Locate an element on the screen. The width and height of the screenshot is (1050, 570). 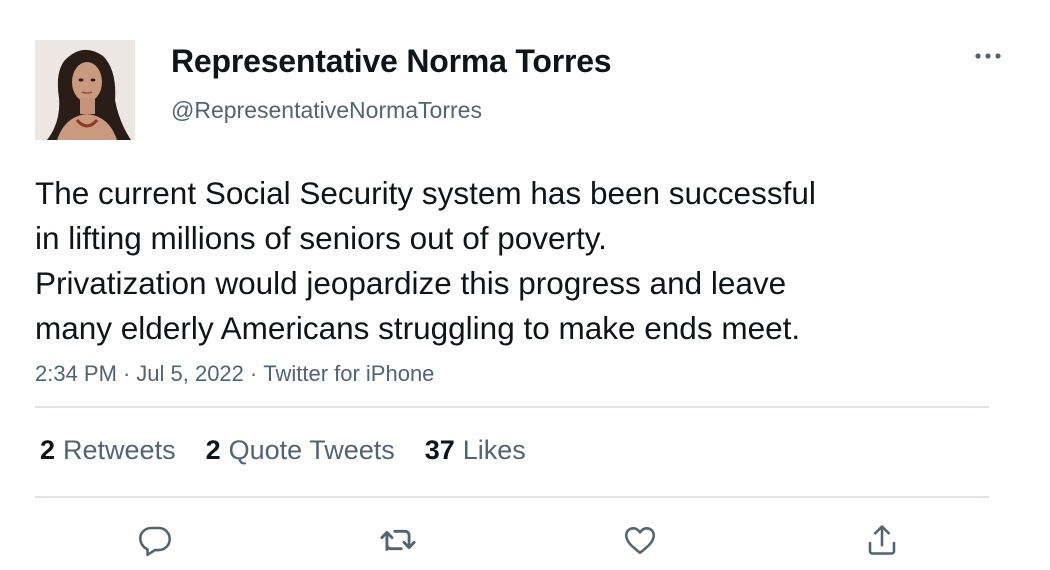
engagement-stats: 2 Retweets 2 Quote Tweets 37 Likes is located at coordinates (298, 450).